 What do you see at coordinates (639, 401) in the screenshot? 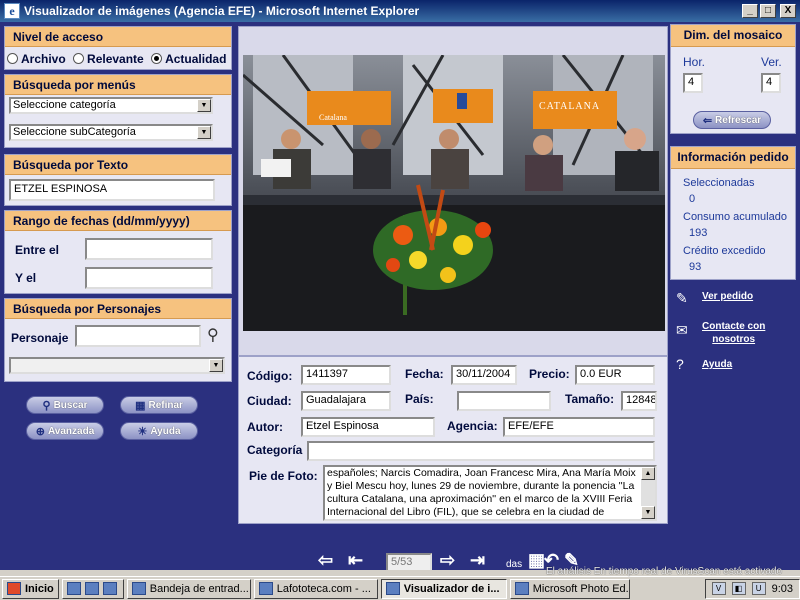
I see `size-value: 12848` at bounding box center [639, 401].